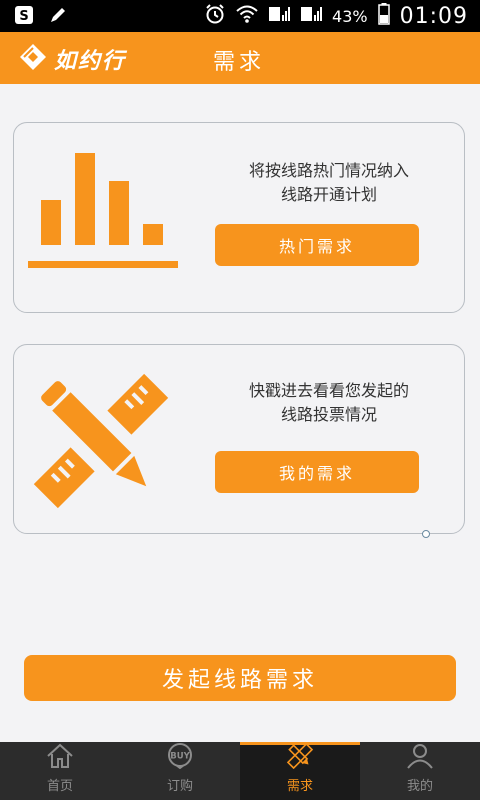 The height and width of the screenshot is (800, 480). What do you see at coordinates (426, 534) in the screenshot?
I see `resize-handle-dot` at bounding box center [426, 534].